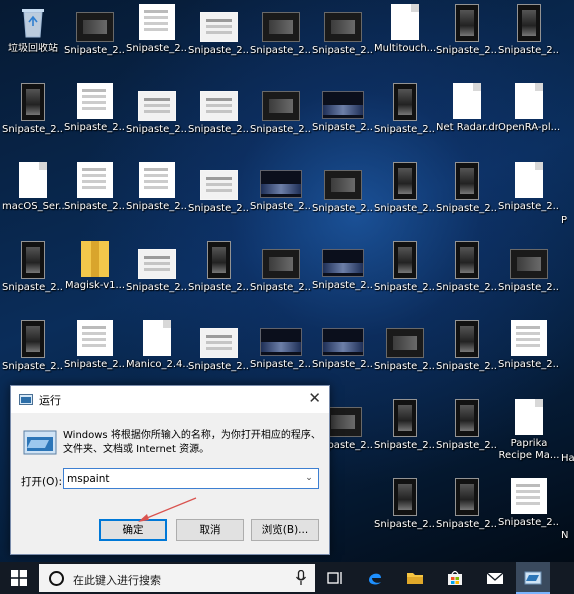 This screenshot has width=574, height=594. Describe the element at coordinates (314, 398) in the screenshot. I see `close-icon: ✕` at that location.